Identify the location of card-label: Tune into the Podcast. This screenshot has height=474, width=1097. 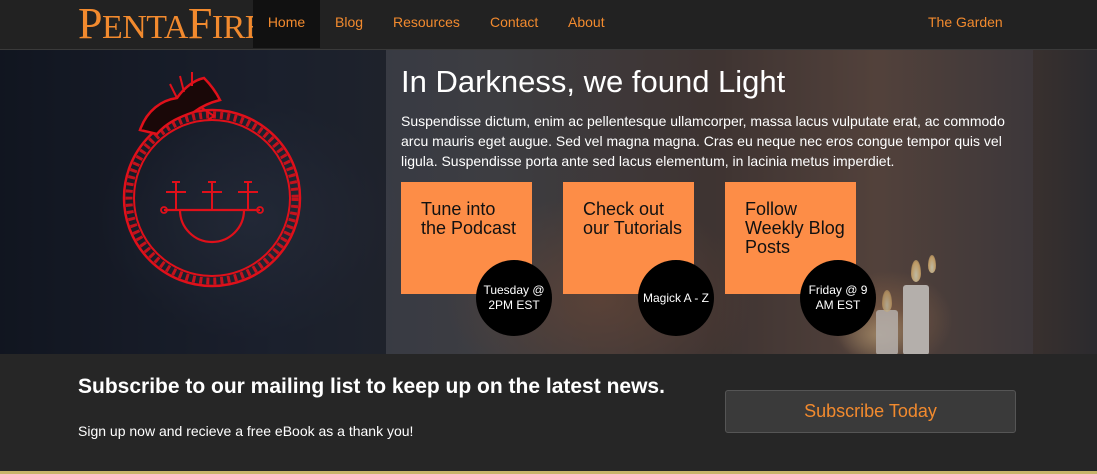
(469, 218).